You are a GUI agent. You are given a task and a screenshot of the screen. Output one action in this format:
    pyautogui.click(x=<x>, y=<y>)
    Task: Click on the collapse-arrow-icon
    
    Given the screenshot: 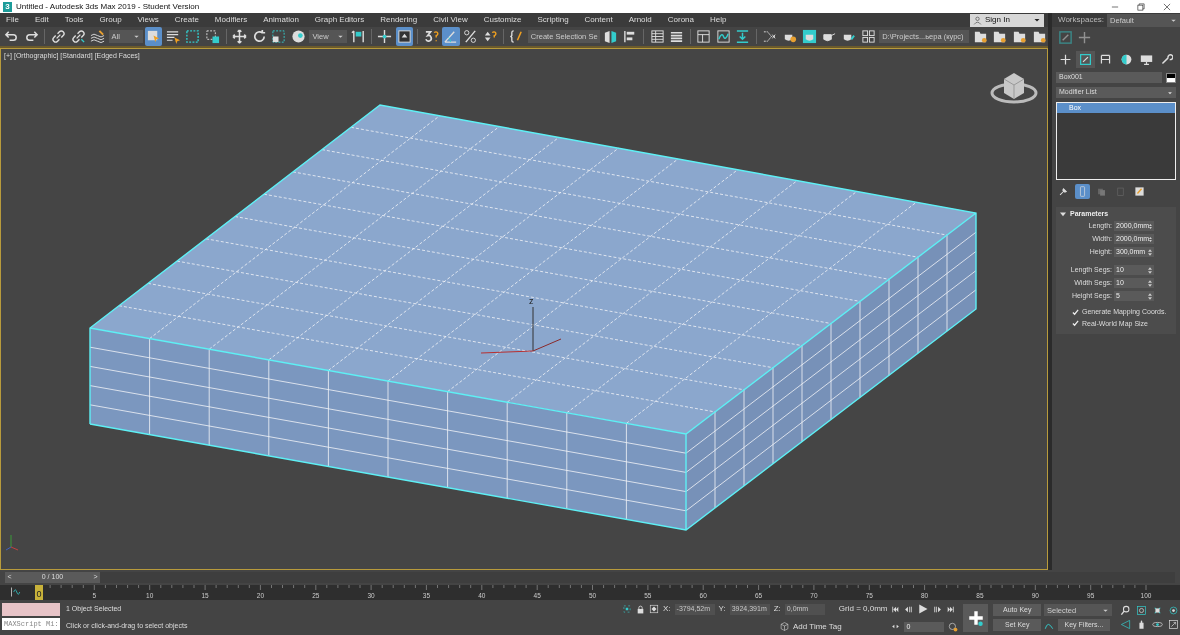 What is the action you would take?
    pyautogui.click(x=1063, y=214)
    